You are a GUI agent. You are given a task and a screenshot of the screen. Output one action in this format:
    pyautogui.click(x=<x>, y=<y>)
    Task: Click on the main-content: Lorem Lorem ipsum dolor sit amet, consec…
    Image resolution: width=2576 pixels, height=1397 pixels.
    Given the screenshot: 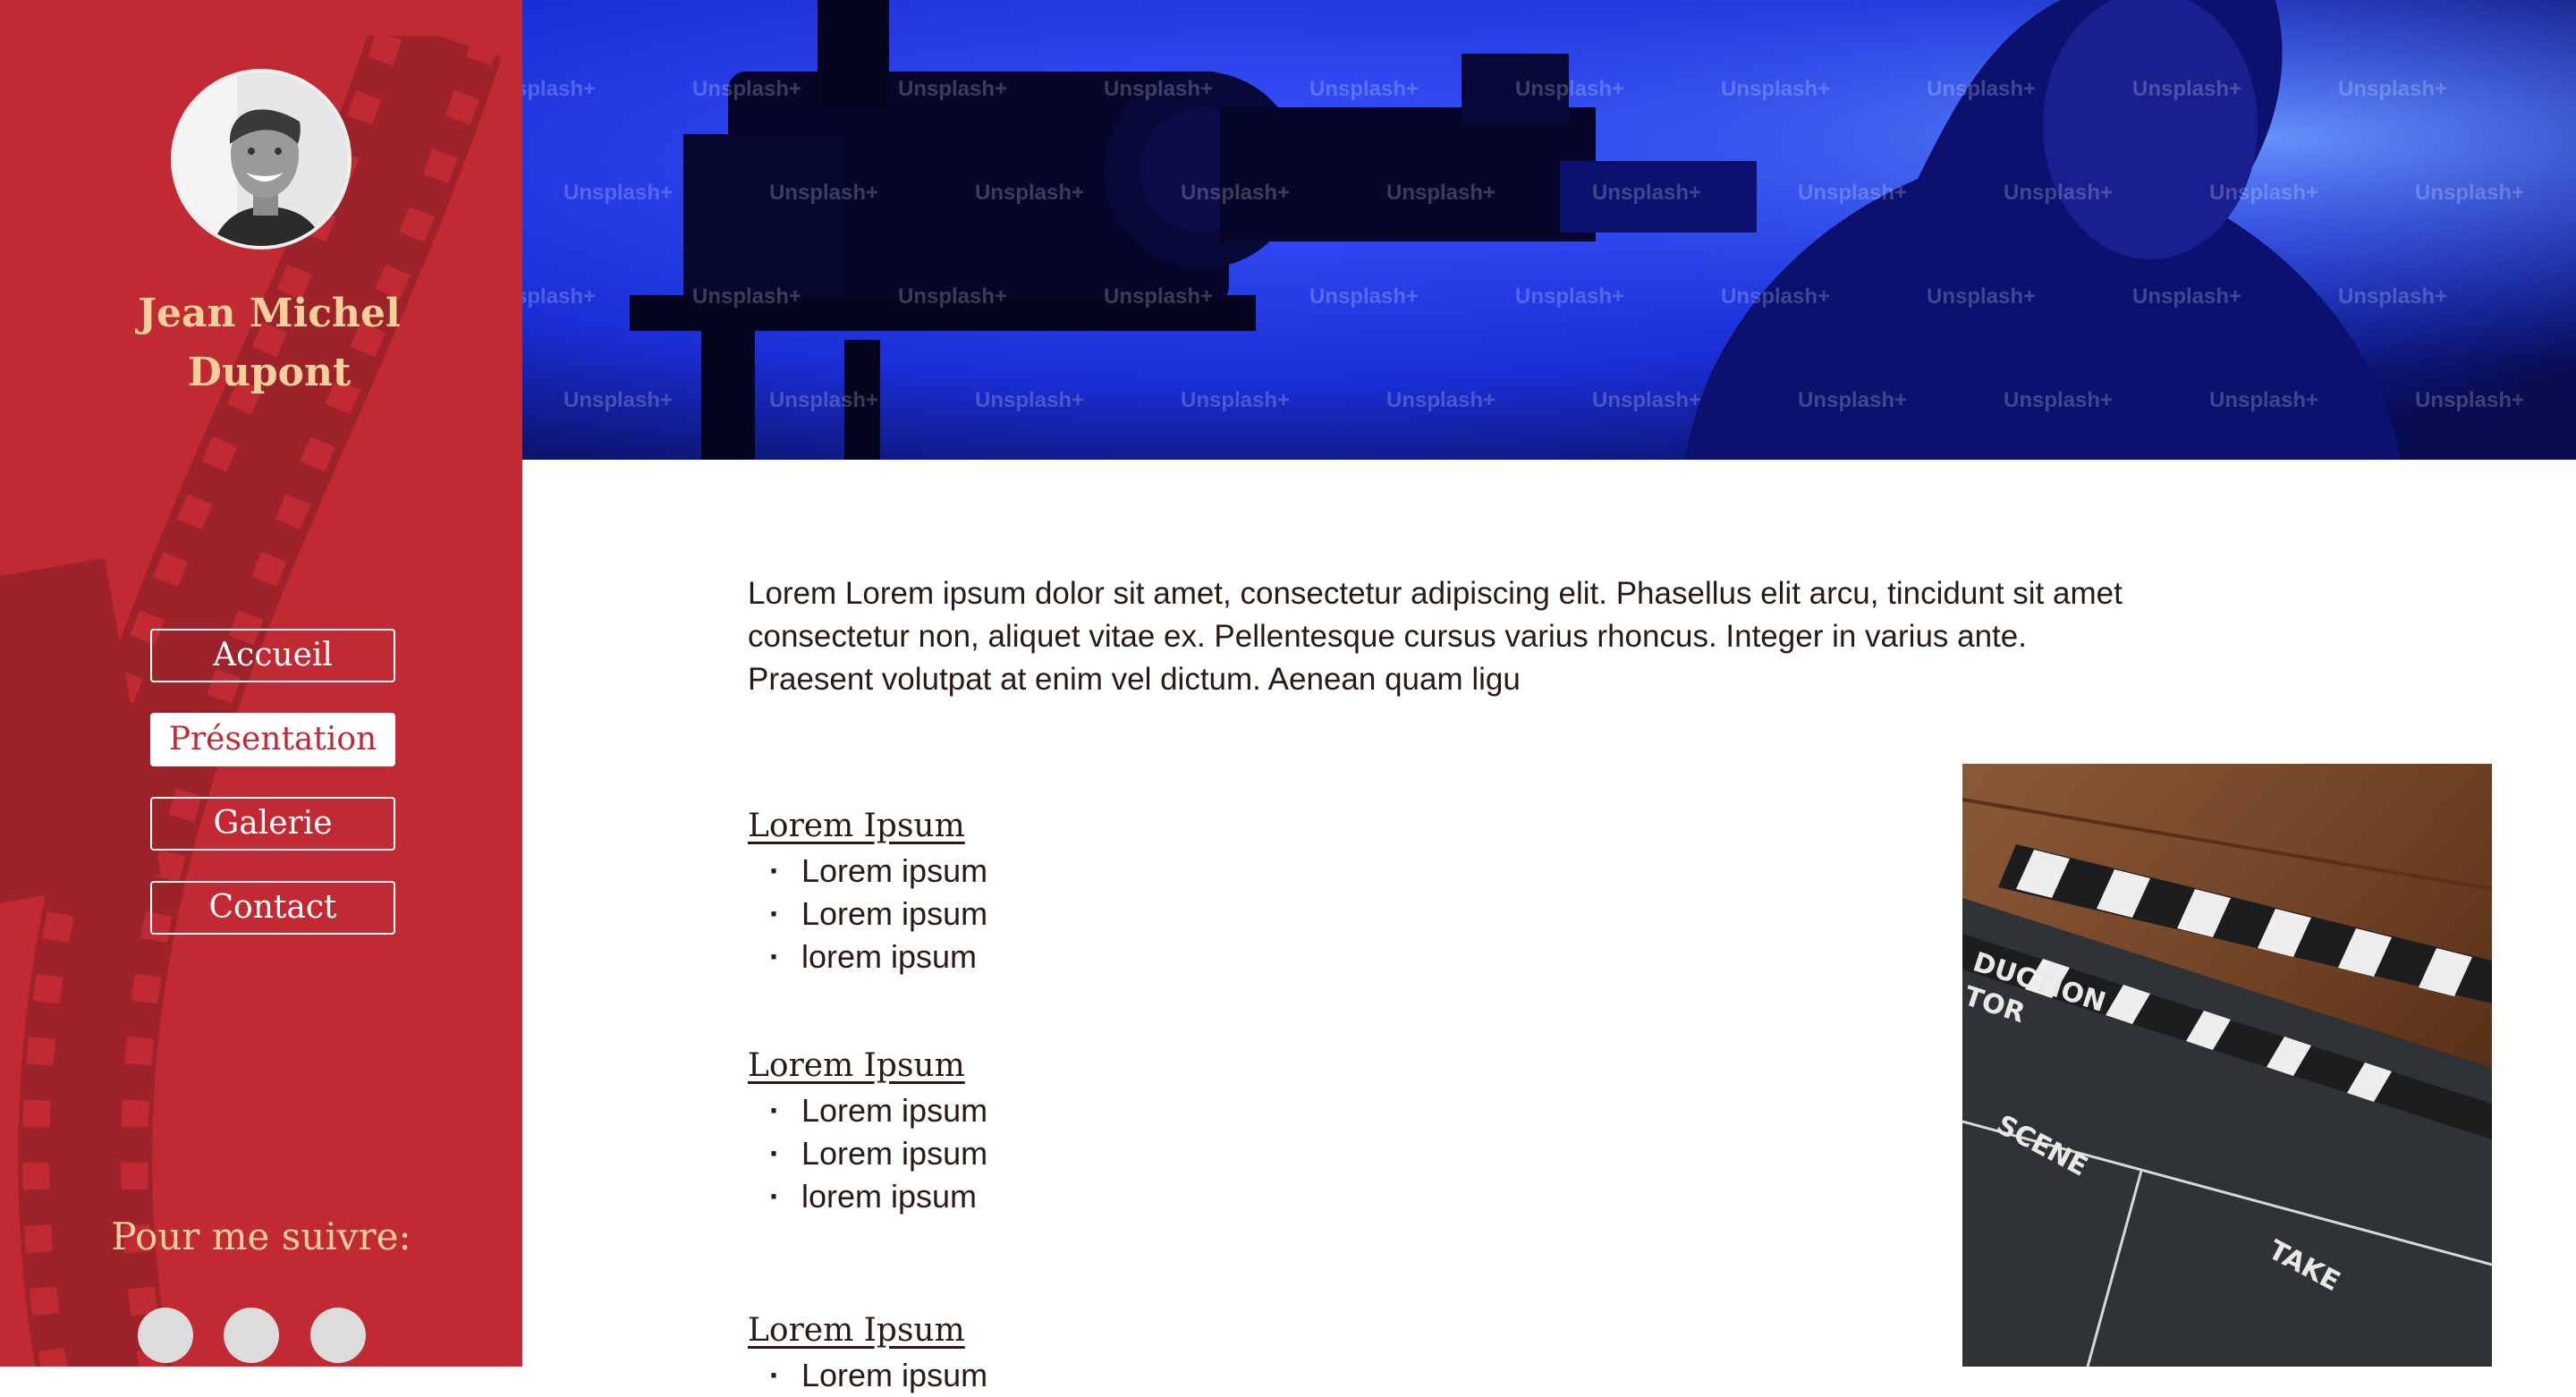 What is the action you would take?
    pyautogui.click(x=1436, y=636)
    